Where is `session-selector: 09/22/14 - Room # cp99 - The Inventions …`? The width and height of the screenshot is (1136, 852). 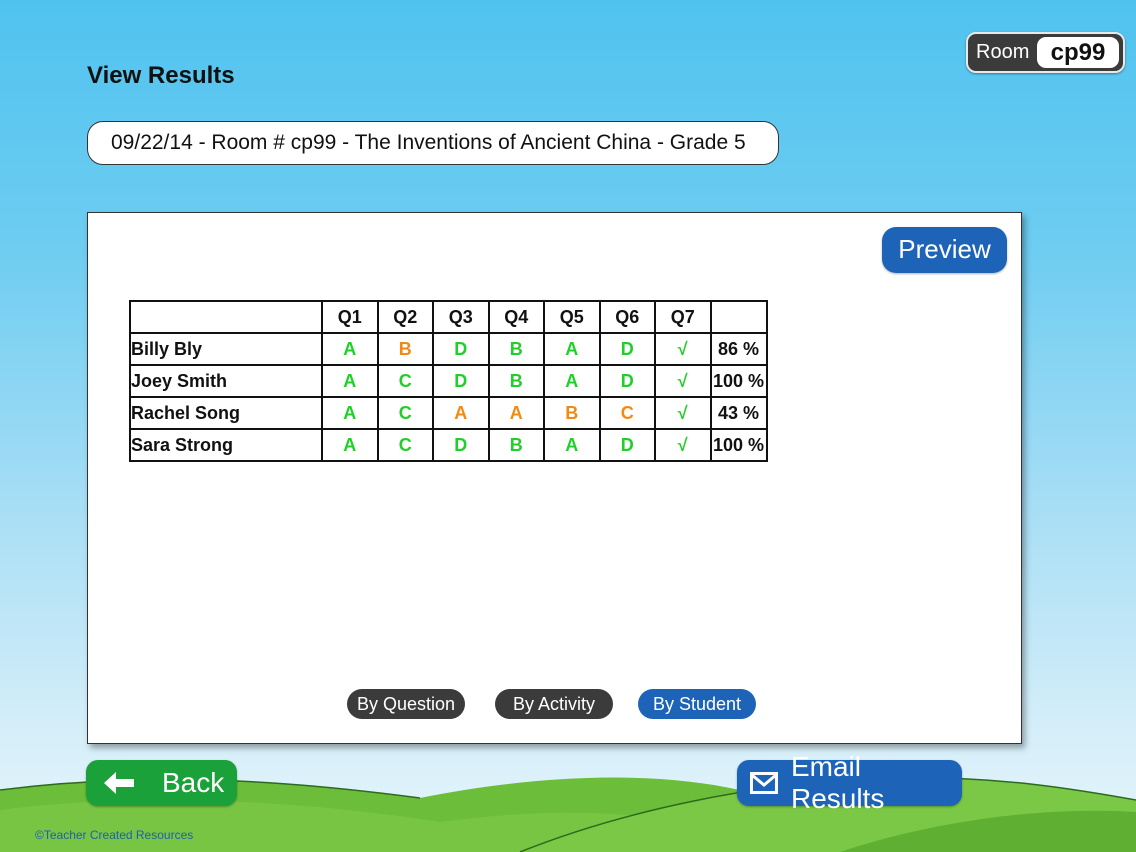
session-selector: 09/22/14 - Room # cp99 - The Inventions … is located at coordinates (433, 143).